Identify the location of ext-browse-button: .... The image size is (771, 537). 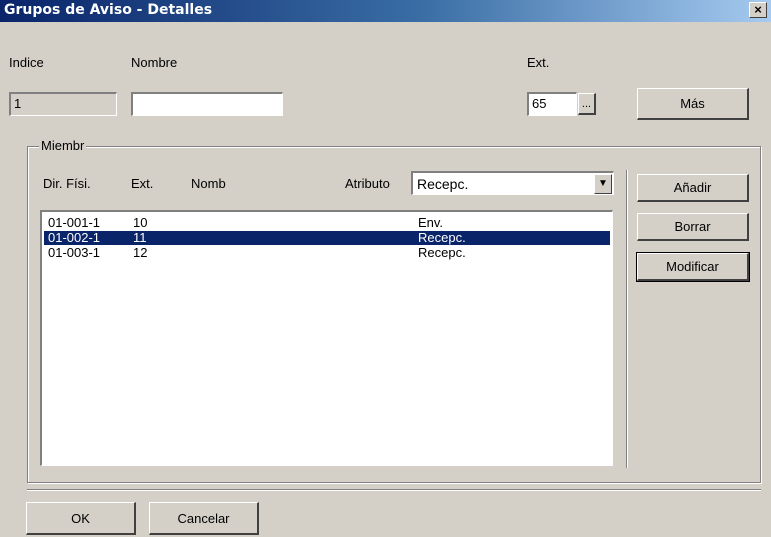
(587, 104).